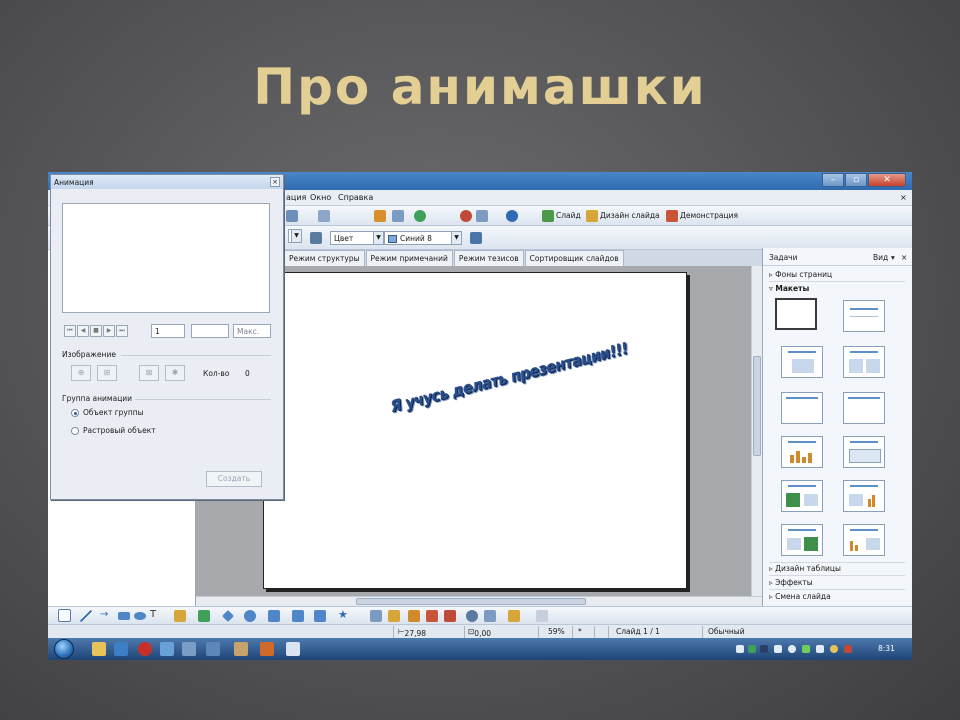 Image resolution: width=960 pixels, height=720 pixels. I want to click on section-transition: ▹ Смена слайда, so click(800, 596).